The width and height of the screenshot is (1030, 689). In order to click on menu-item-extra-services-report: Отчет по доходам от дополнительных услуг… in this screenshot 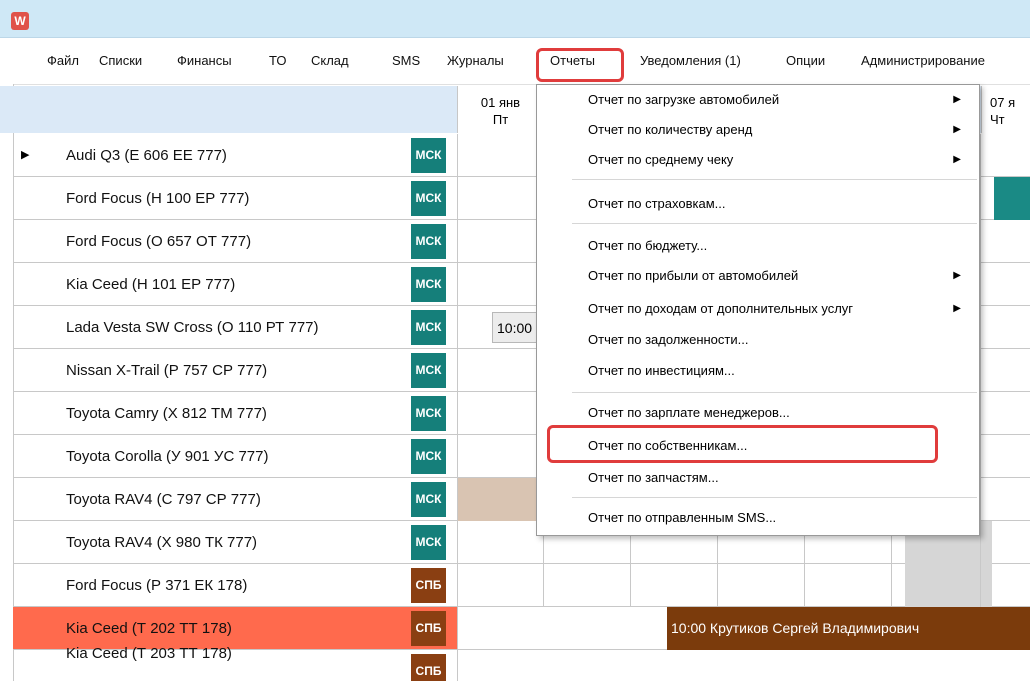, I will do `click(758, 309)`.